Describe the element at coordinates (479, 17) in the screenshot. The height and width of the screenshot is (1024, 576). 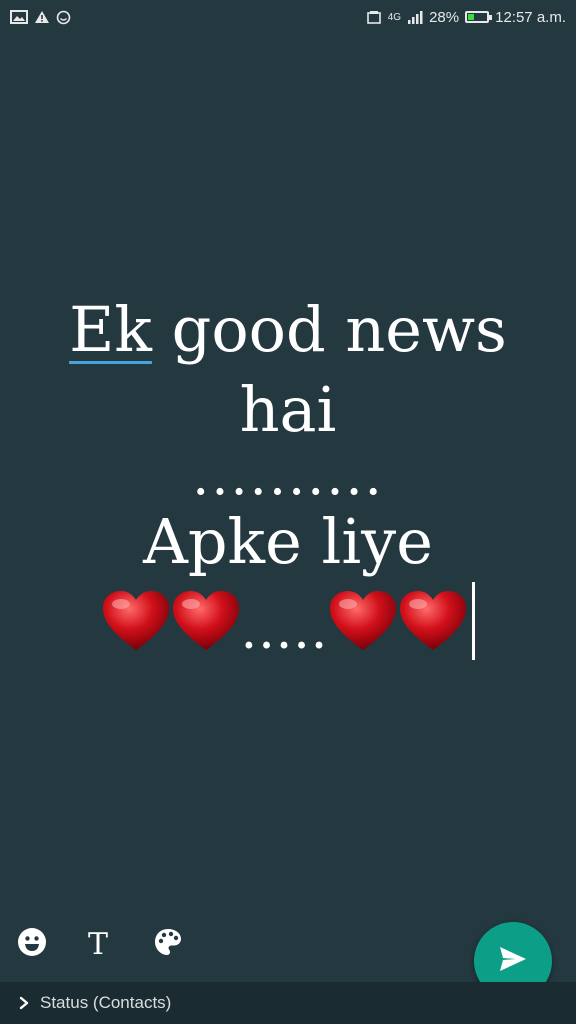
I see `battery-icon` at that location.